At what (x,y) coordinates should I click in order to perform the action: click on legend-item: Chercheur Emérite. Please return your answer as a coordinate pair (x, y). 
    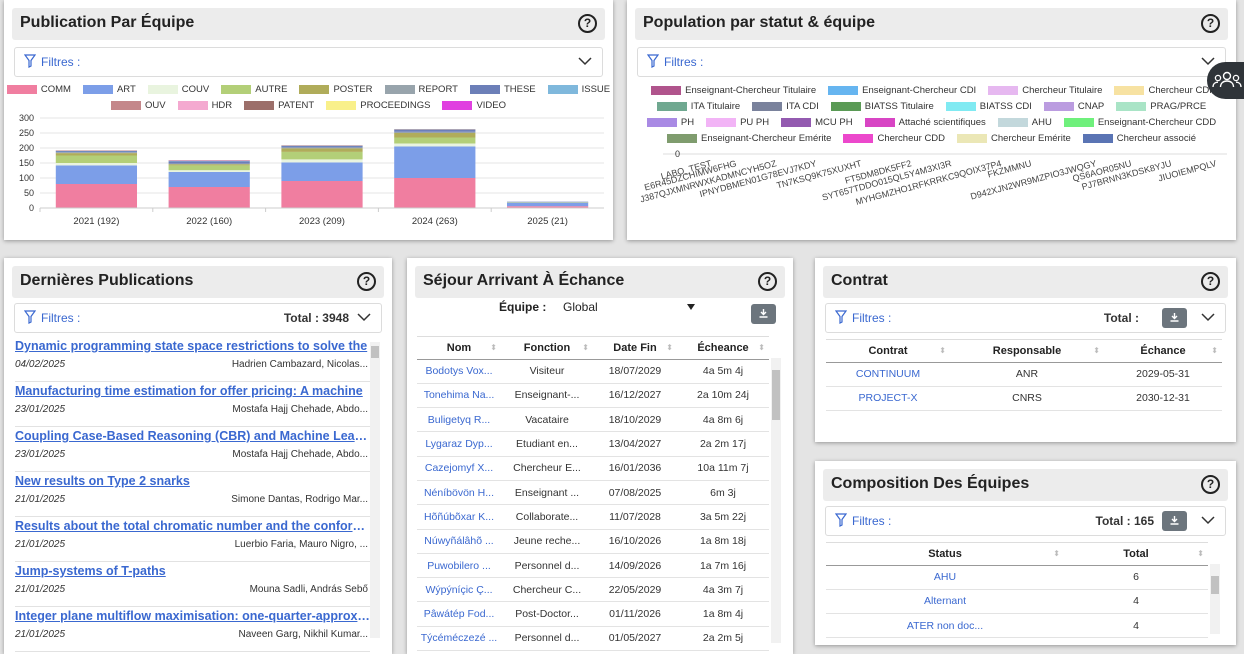
    Looking at the image, I should click on (1014, 138).